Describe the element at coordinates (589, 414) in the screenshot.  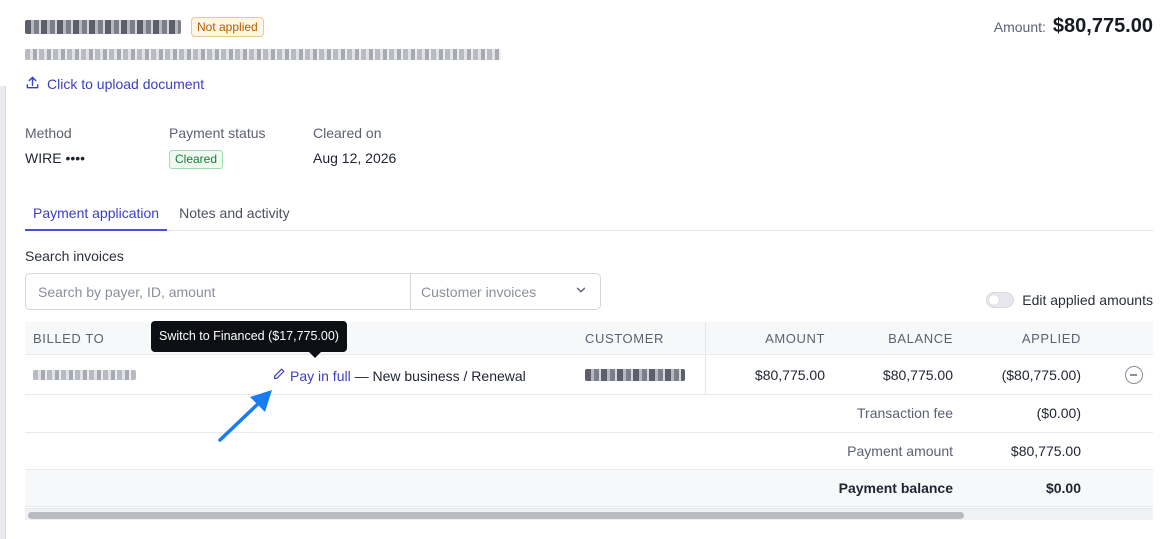
I see `summary-row-transaction-fee: Transaction fee ($0.00)` at that location.